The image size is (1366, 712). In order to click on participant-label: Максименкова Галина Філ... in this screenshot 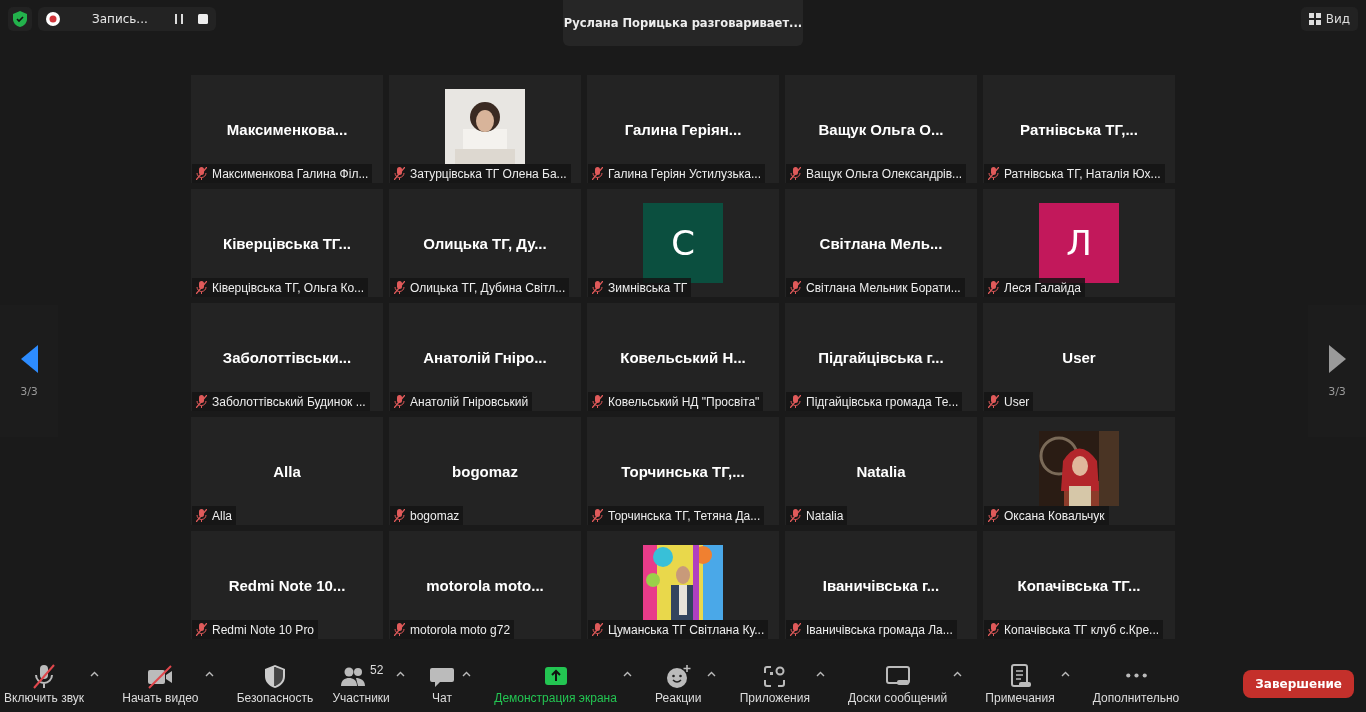, I will do `click(290, 173)`.